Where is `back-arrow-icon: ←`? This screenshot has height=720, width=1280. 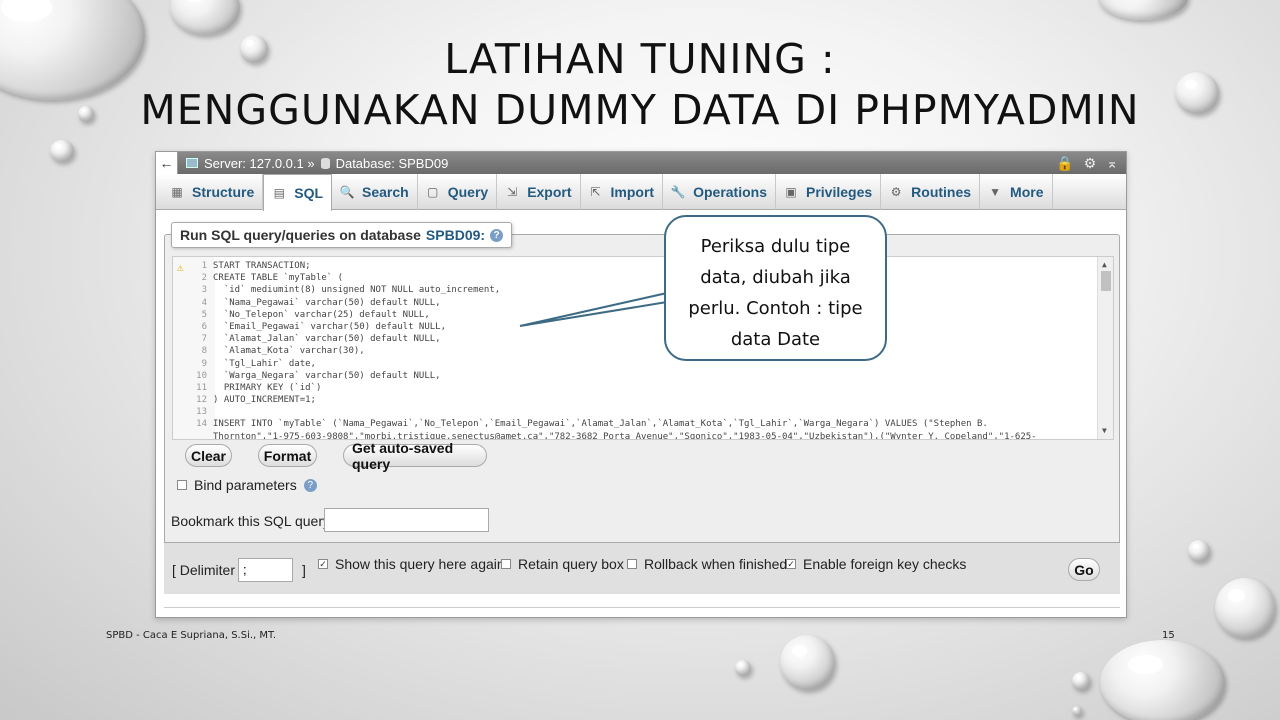 back-arrow-icon: ← is located at coordinates (167, 163).